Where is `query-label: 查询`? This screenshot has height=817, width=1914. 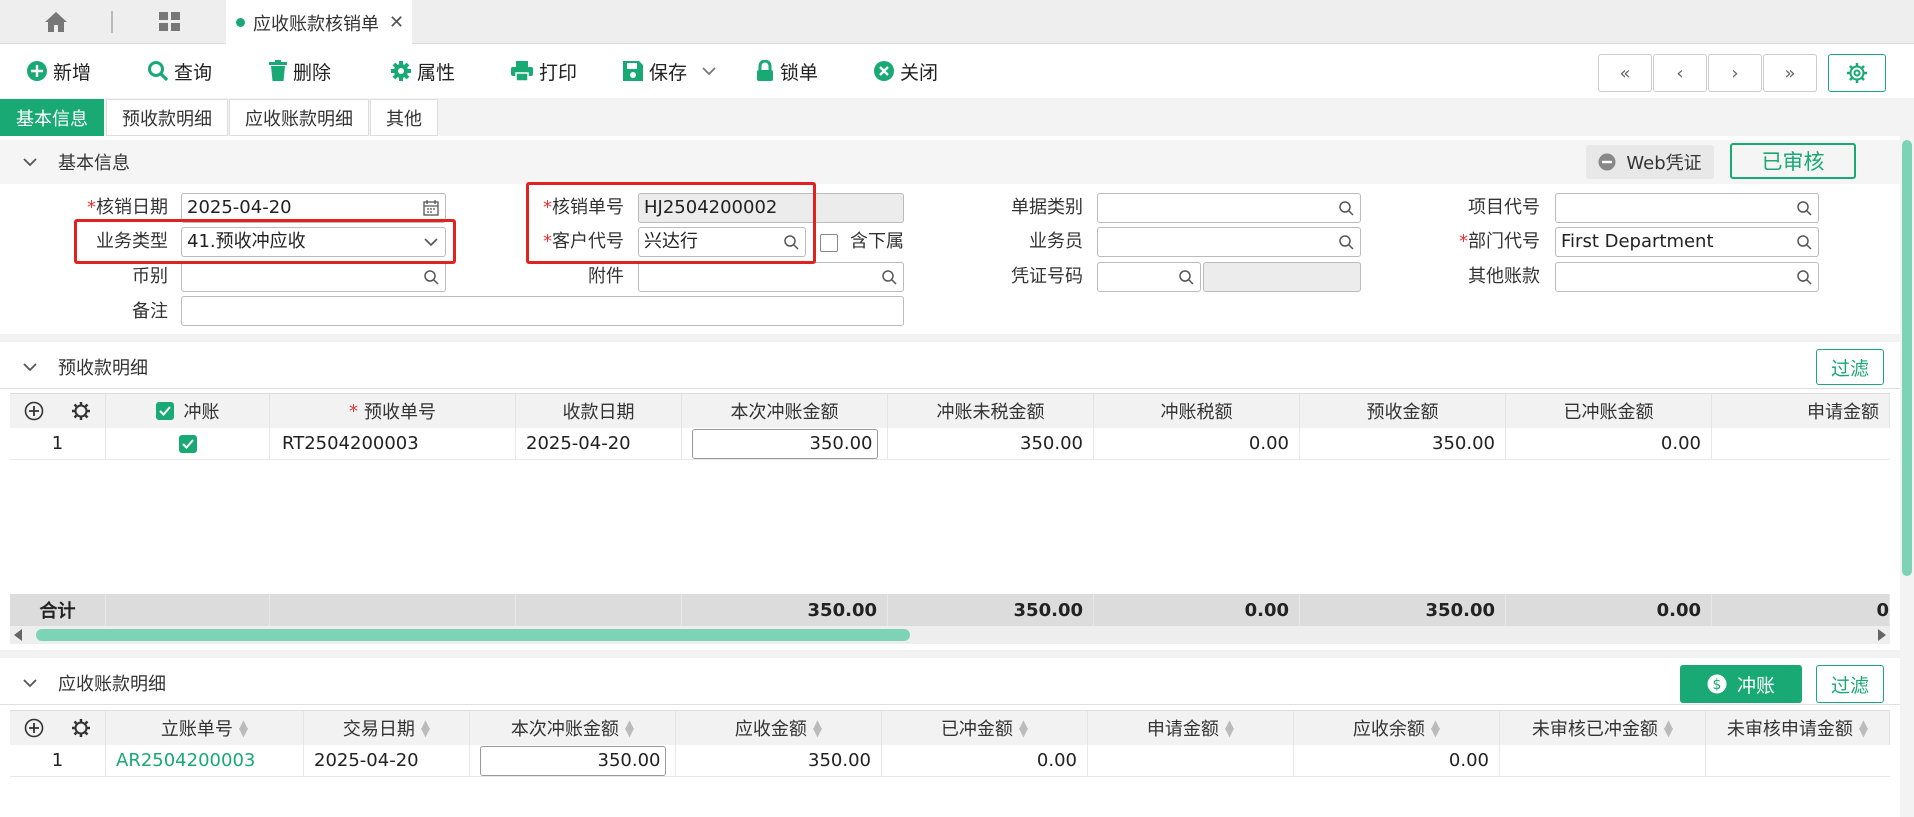 query-label: 查询 is located at coordinates (193, 72).